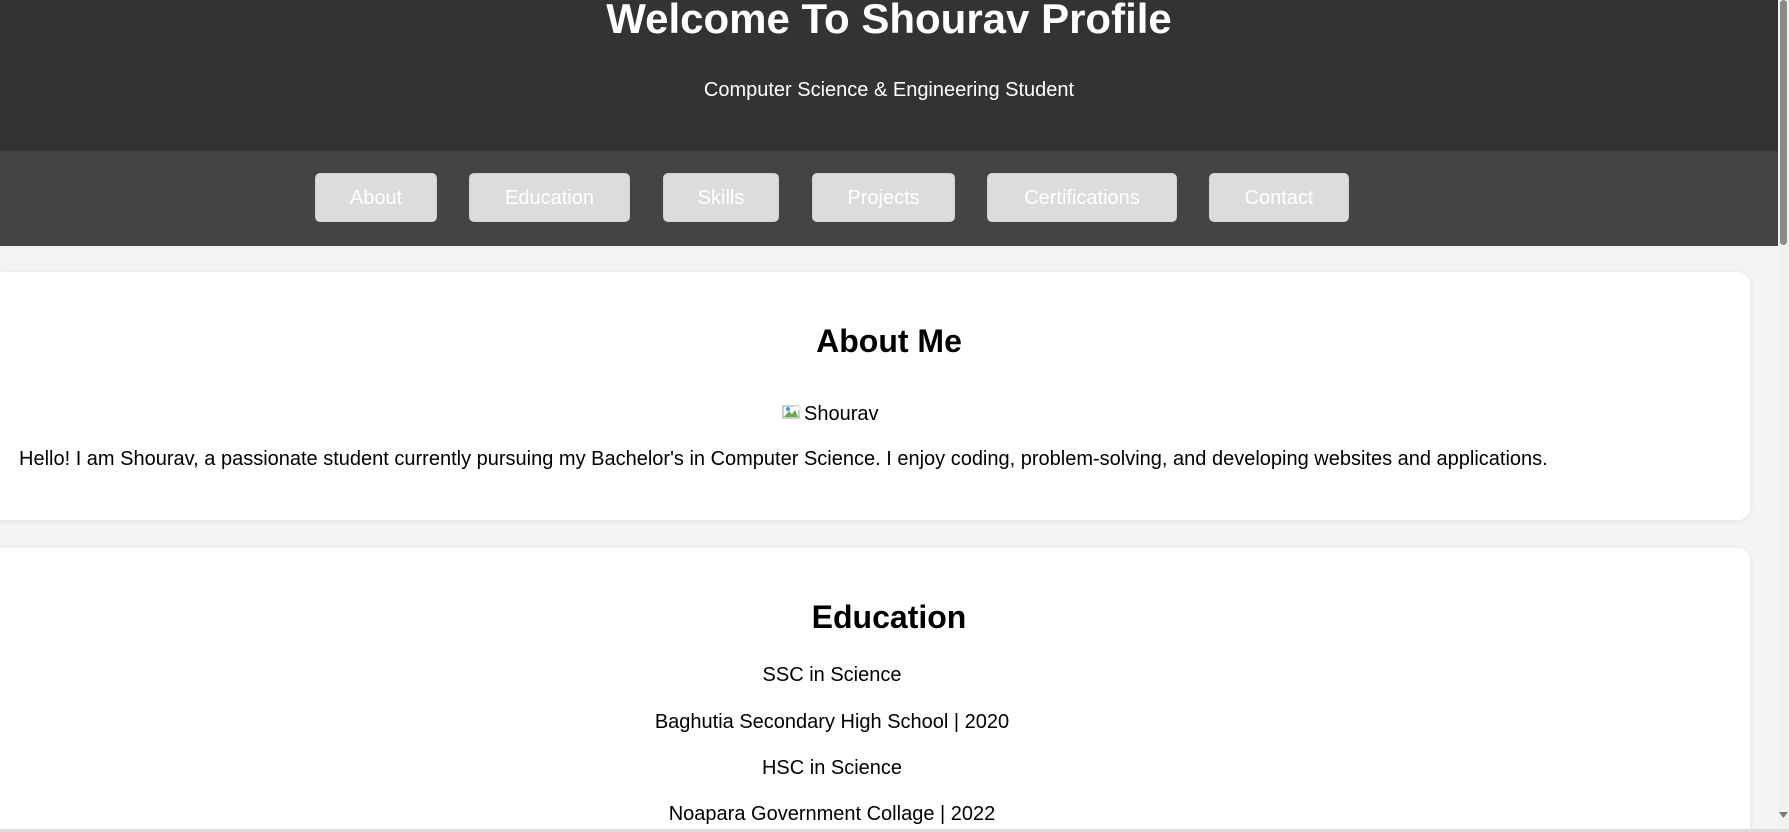  What do you see at coordinates (889, 617) in the screenshot?
I see `education-title: Education` at bounding box center [889, 617].